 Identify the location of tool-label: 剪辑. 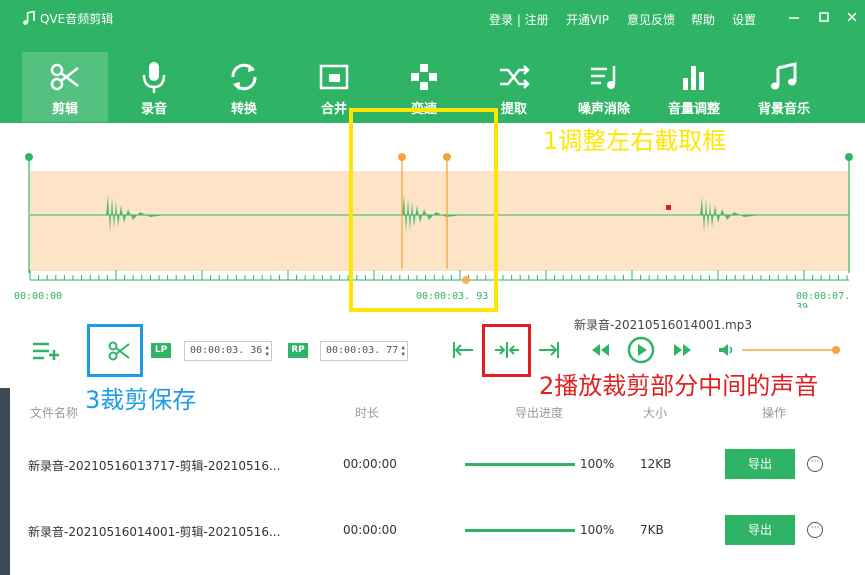
(64, 109).